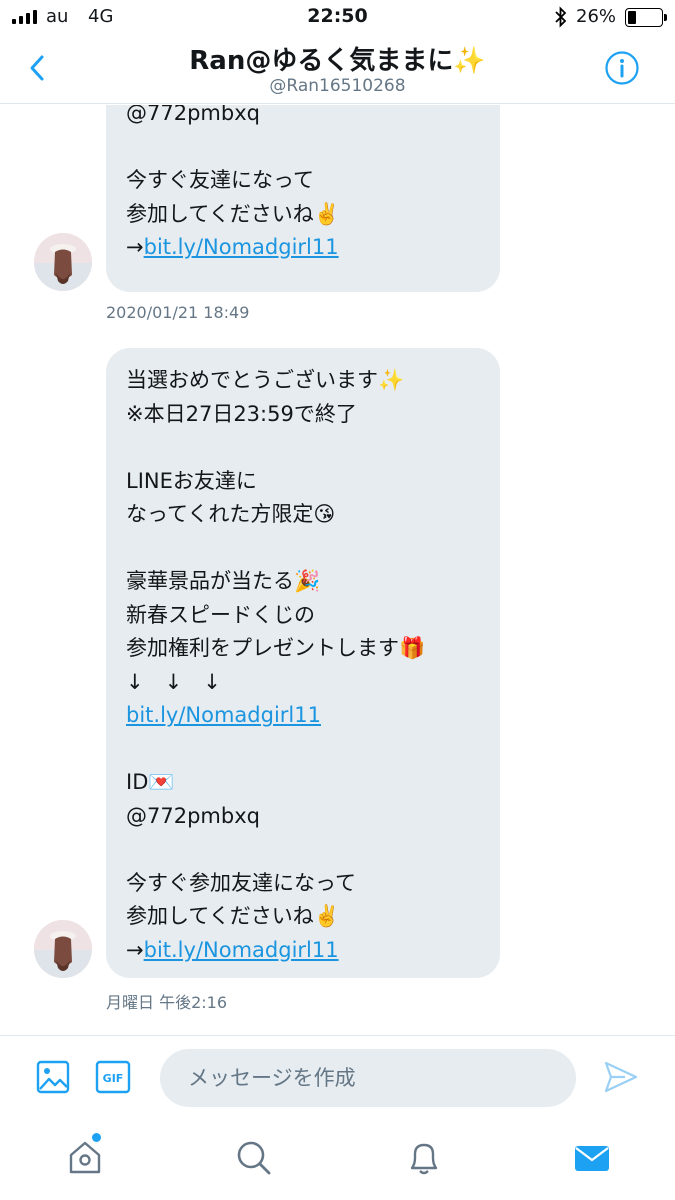 Image resolution: width=675 pixels, height=1200 pixels. I want to click on message-line: ※本日27日23:59で終了, so click(241, 413).